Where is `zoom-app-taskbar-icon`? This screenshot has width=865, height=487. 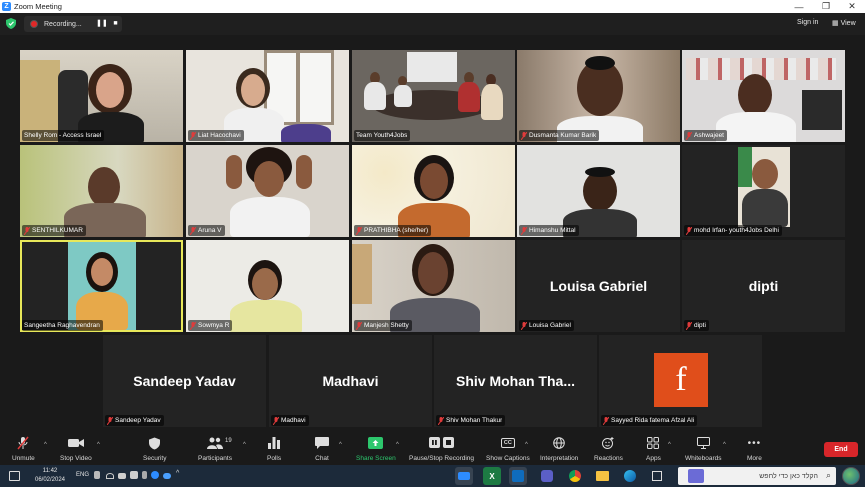 zoom-app-taskbar-icon is located at coordinates (464, 476).